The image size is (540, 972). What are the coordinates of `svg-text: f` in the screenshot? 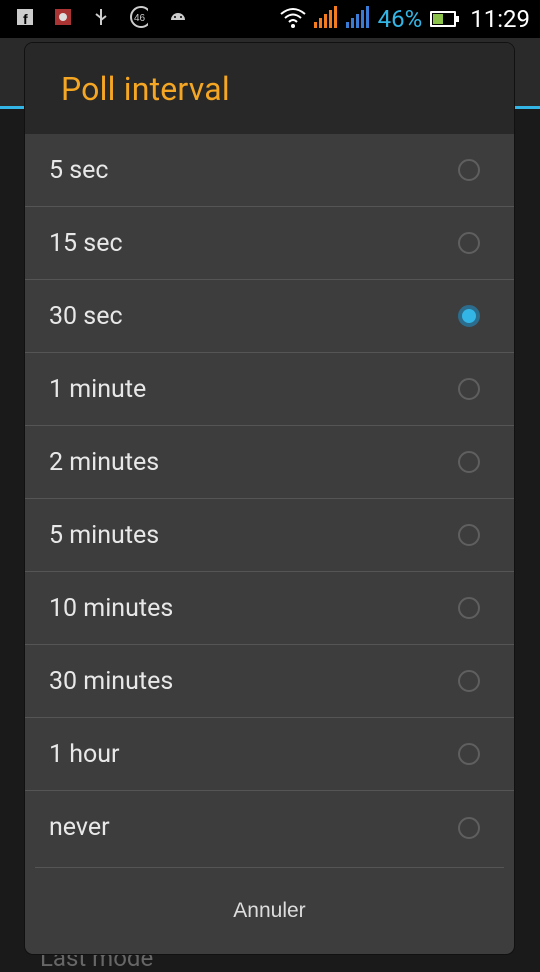 It's located at (25, 18).